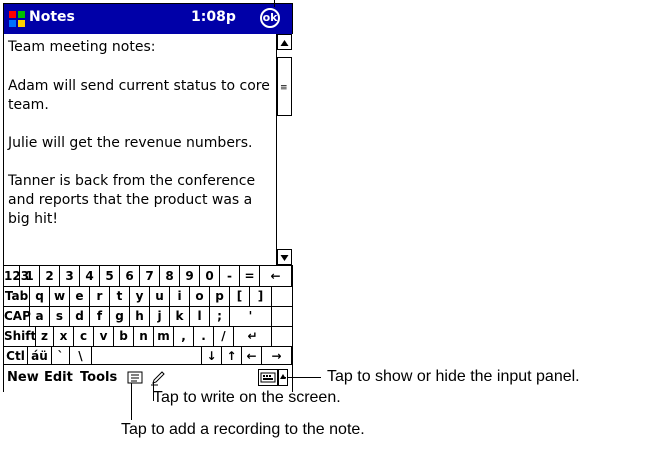  What do you see at coordinates (17, 316) in the screenshot?
I see `key: CAP` at bounding box center [17, 316].